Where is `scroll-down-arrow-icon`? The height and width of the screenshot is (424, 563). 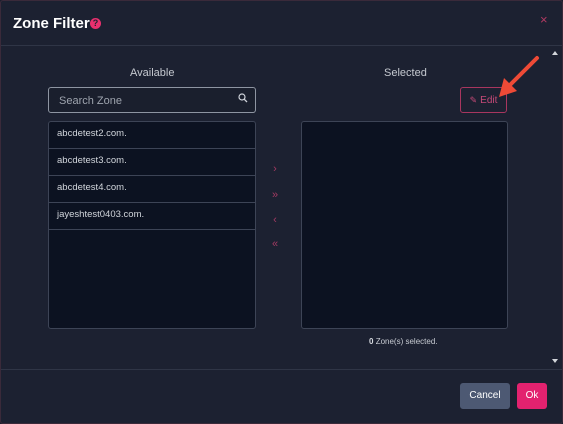
scroll-down-arrow-icon is located at coordinates (555, 361).